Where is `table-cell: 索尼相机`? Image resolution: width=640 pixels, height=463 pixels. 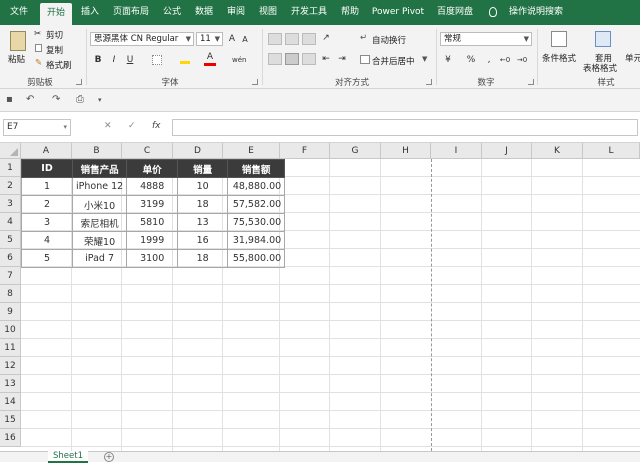 table-cell: 索尼相机 is located at coordinates (99, 222).